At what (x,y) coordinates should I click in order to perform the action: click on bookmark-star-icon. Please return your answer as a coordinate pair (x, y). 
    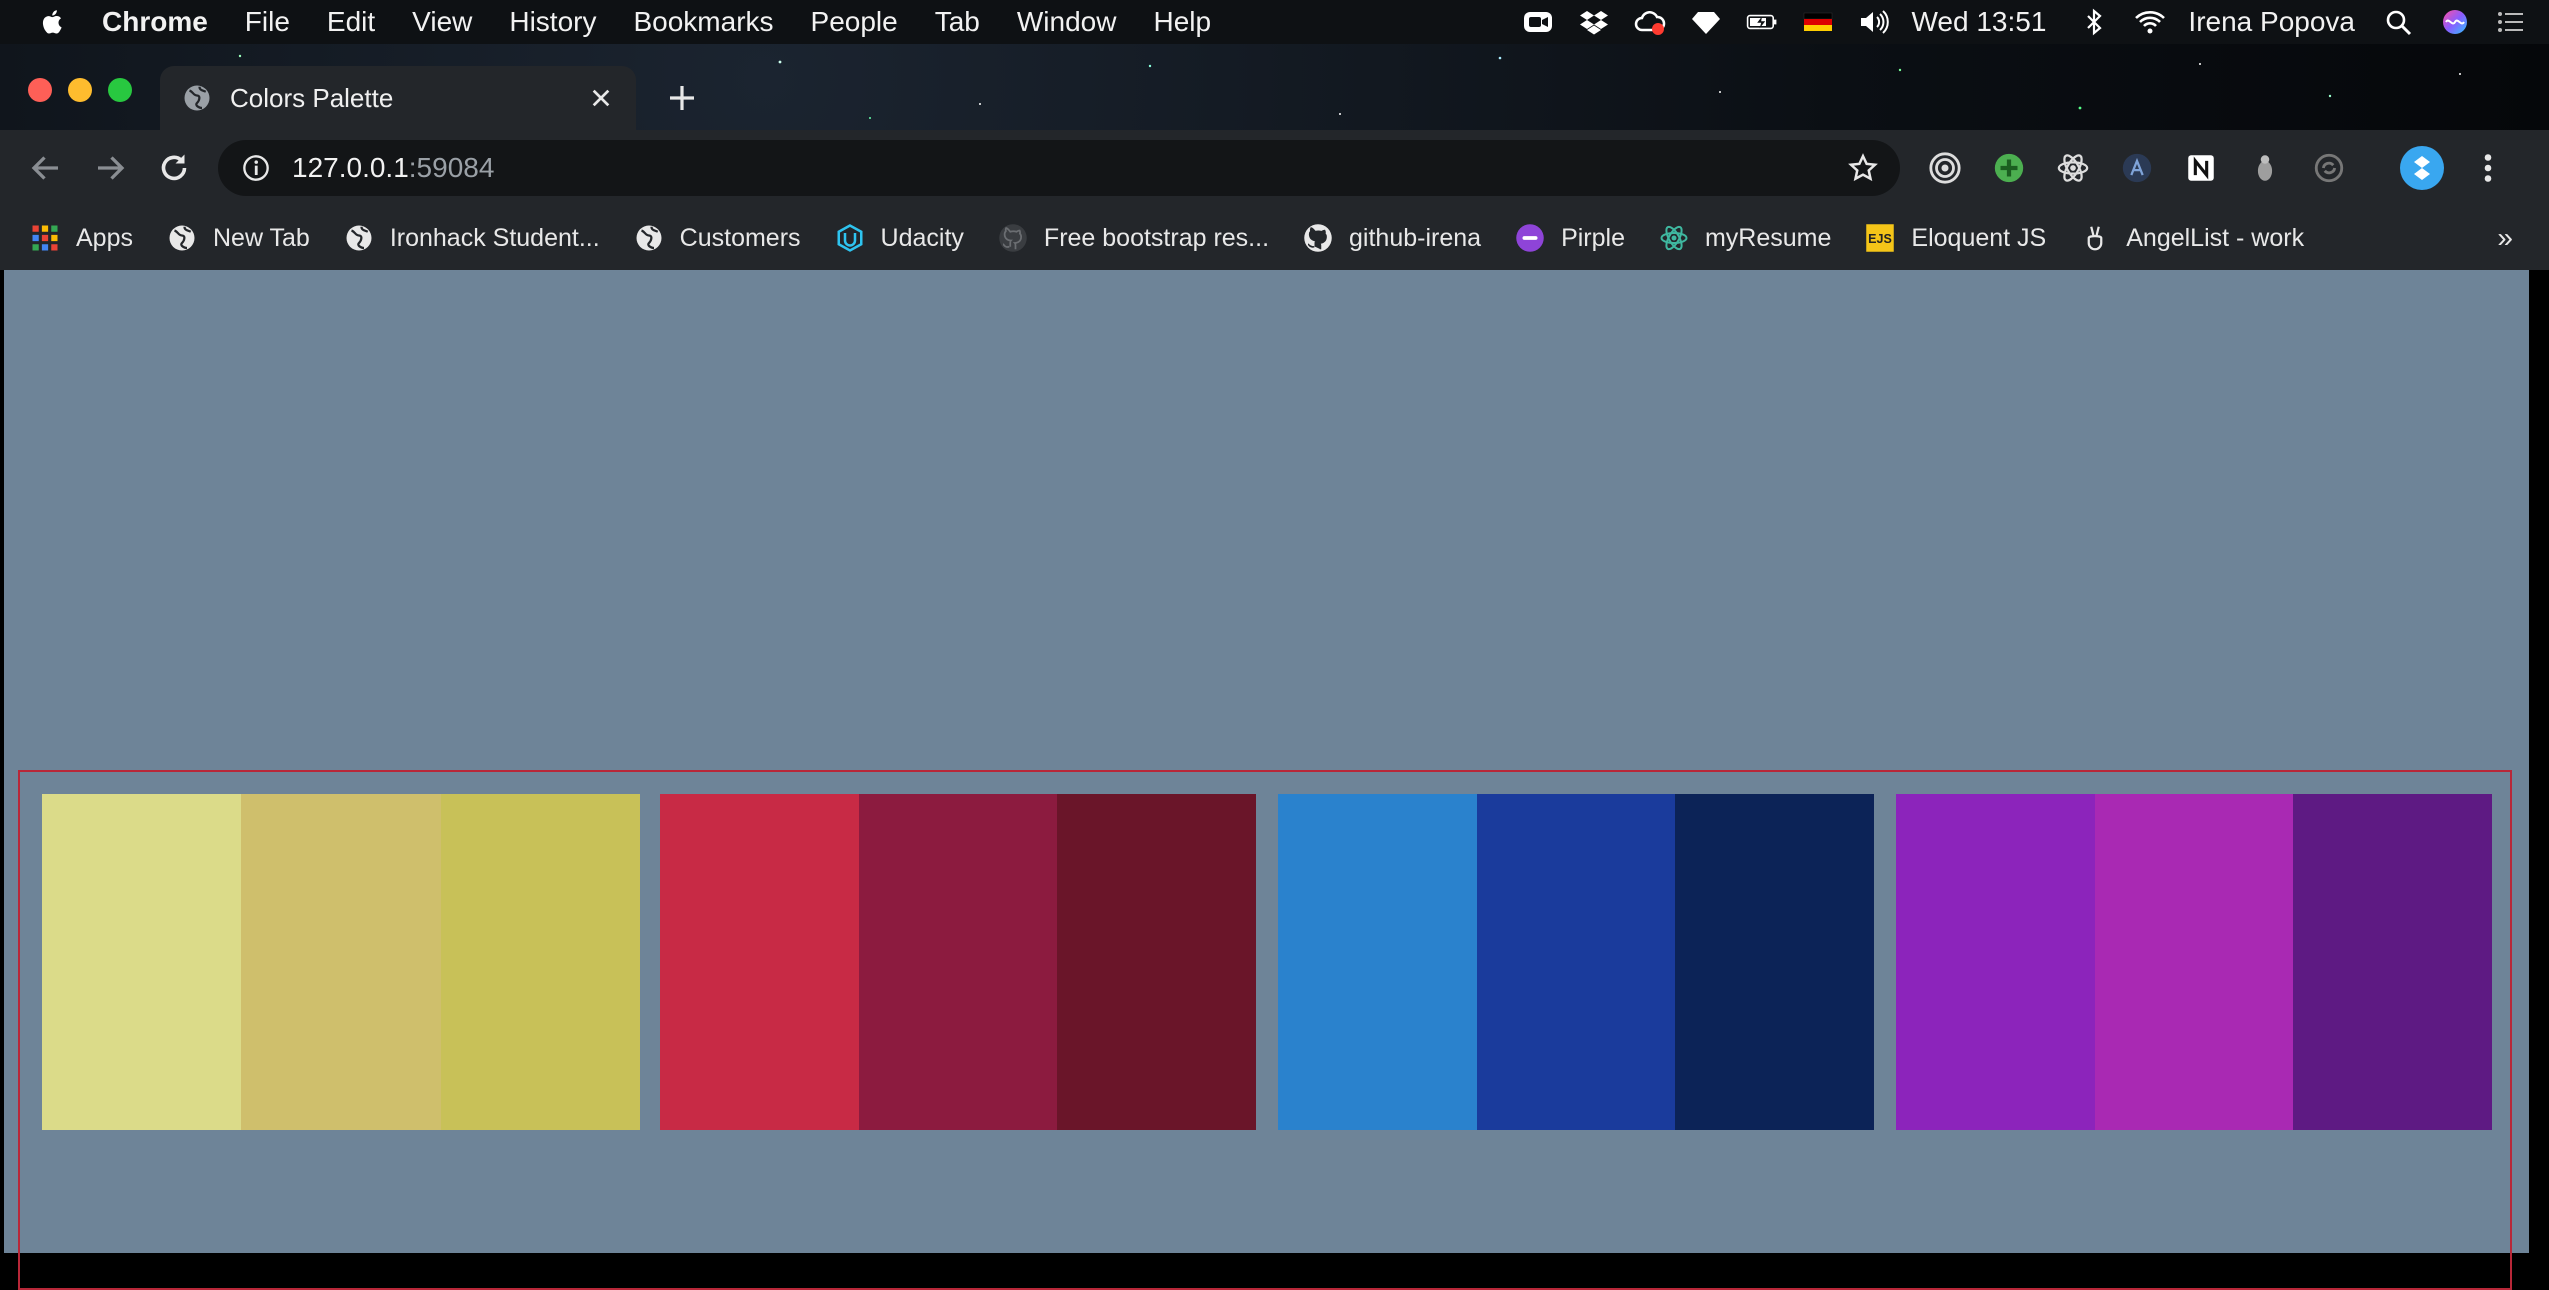
    Looking at the image, I should click on (1863, 168).